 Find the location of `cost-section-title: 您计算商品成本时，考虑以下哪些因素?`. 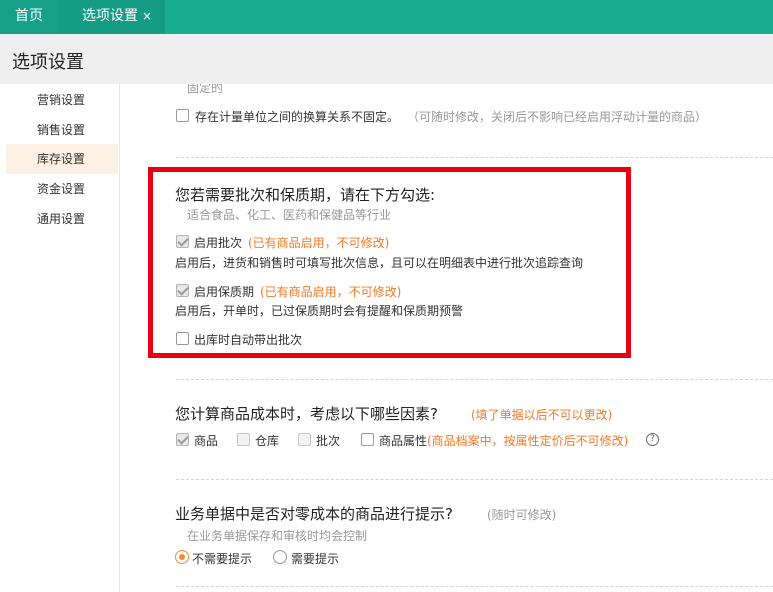

cost-section-title: 您计算商品成本时，考虑以下哪些因素? is located at coordinates (306, 414).